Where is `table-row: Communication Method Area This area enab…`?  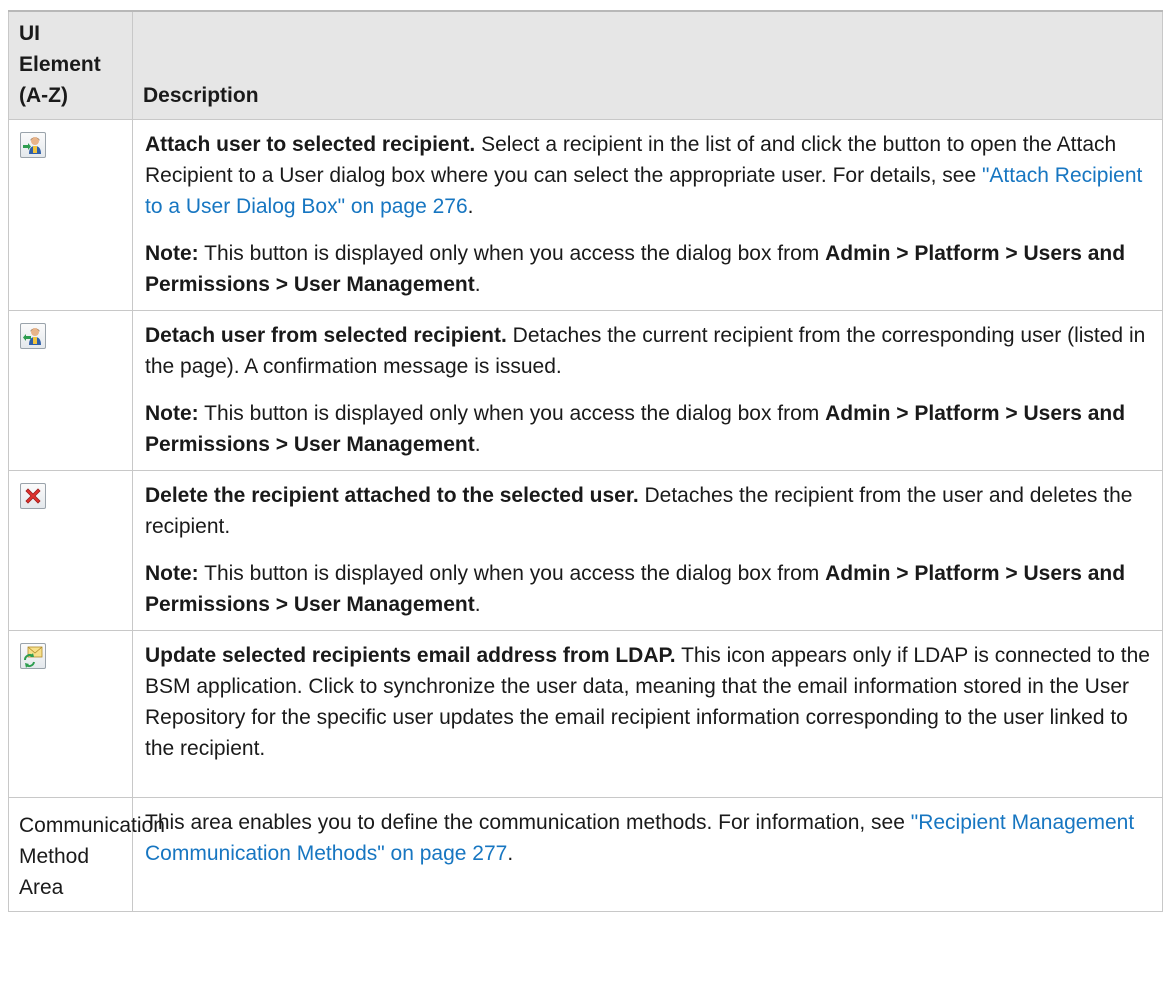 table-row: Communication Method Area This area enab… is located at coordinates (585, 854).